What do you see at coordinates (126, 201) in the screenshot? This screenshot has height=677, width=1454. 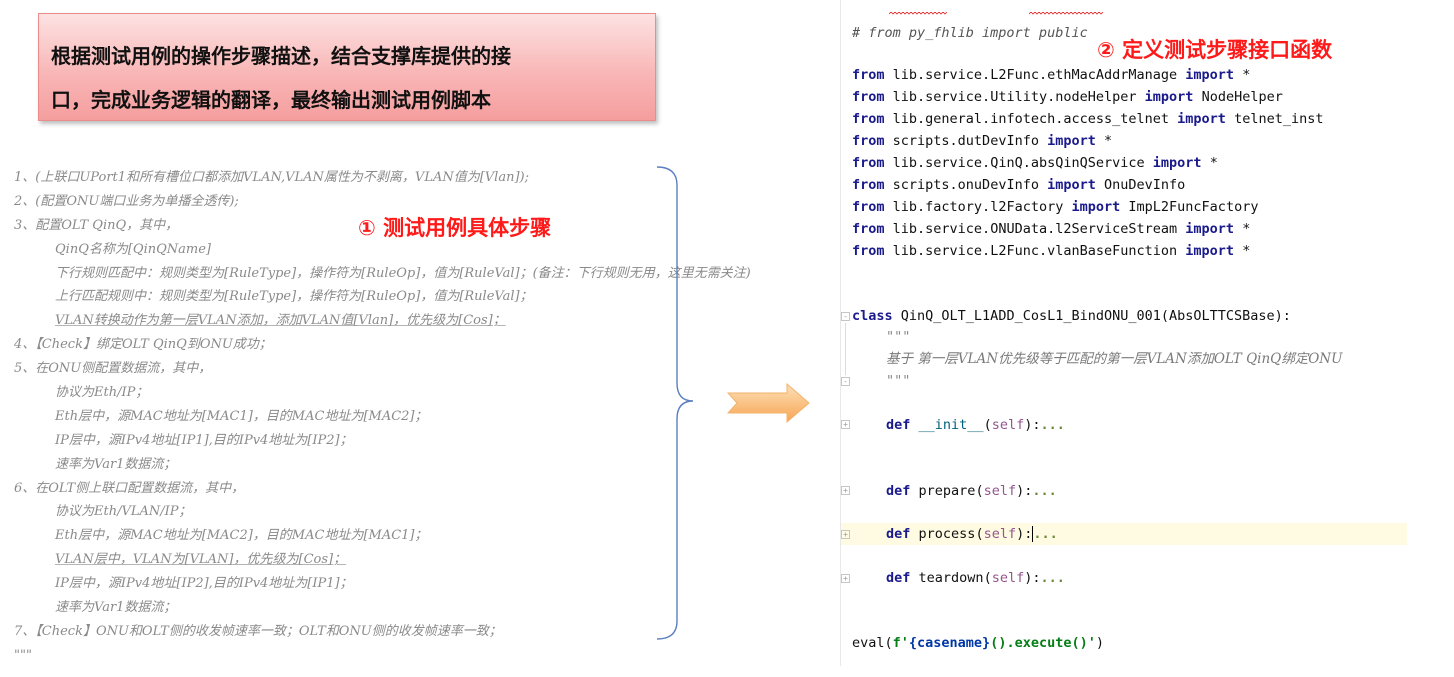 I see `step-line: 2、(配置ONU端口业务为单播全透传);` at bounding box center [126, 201].